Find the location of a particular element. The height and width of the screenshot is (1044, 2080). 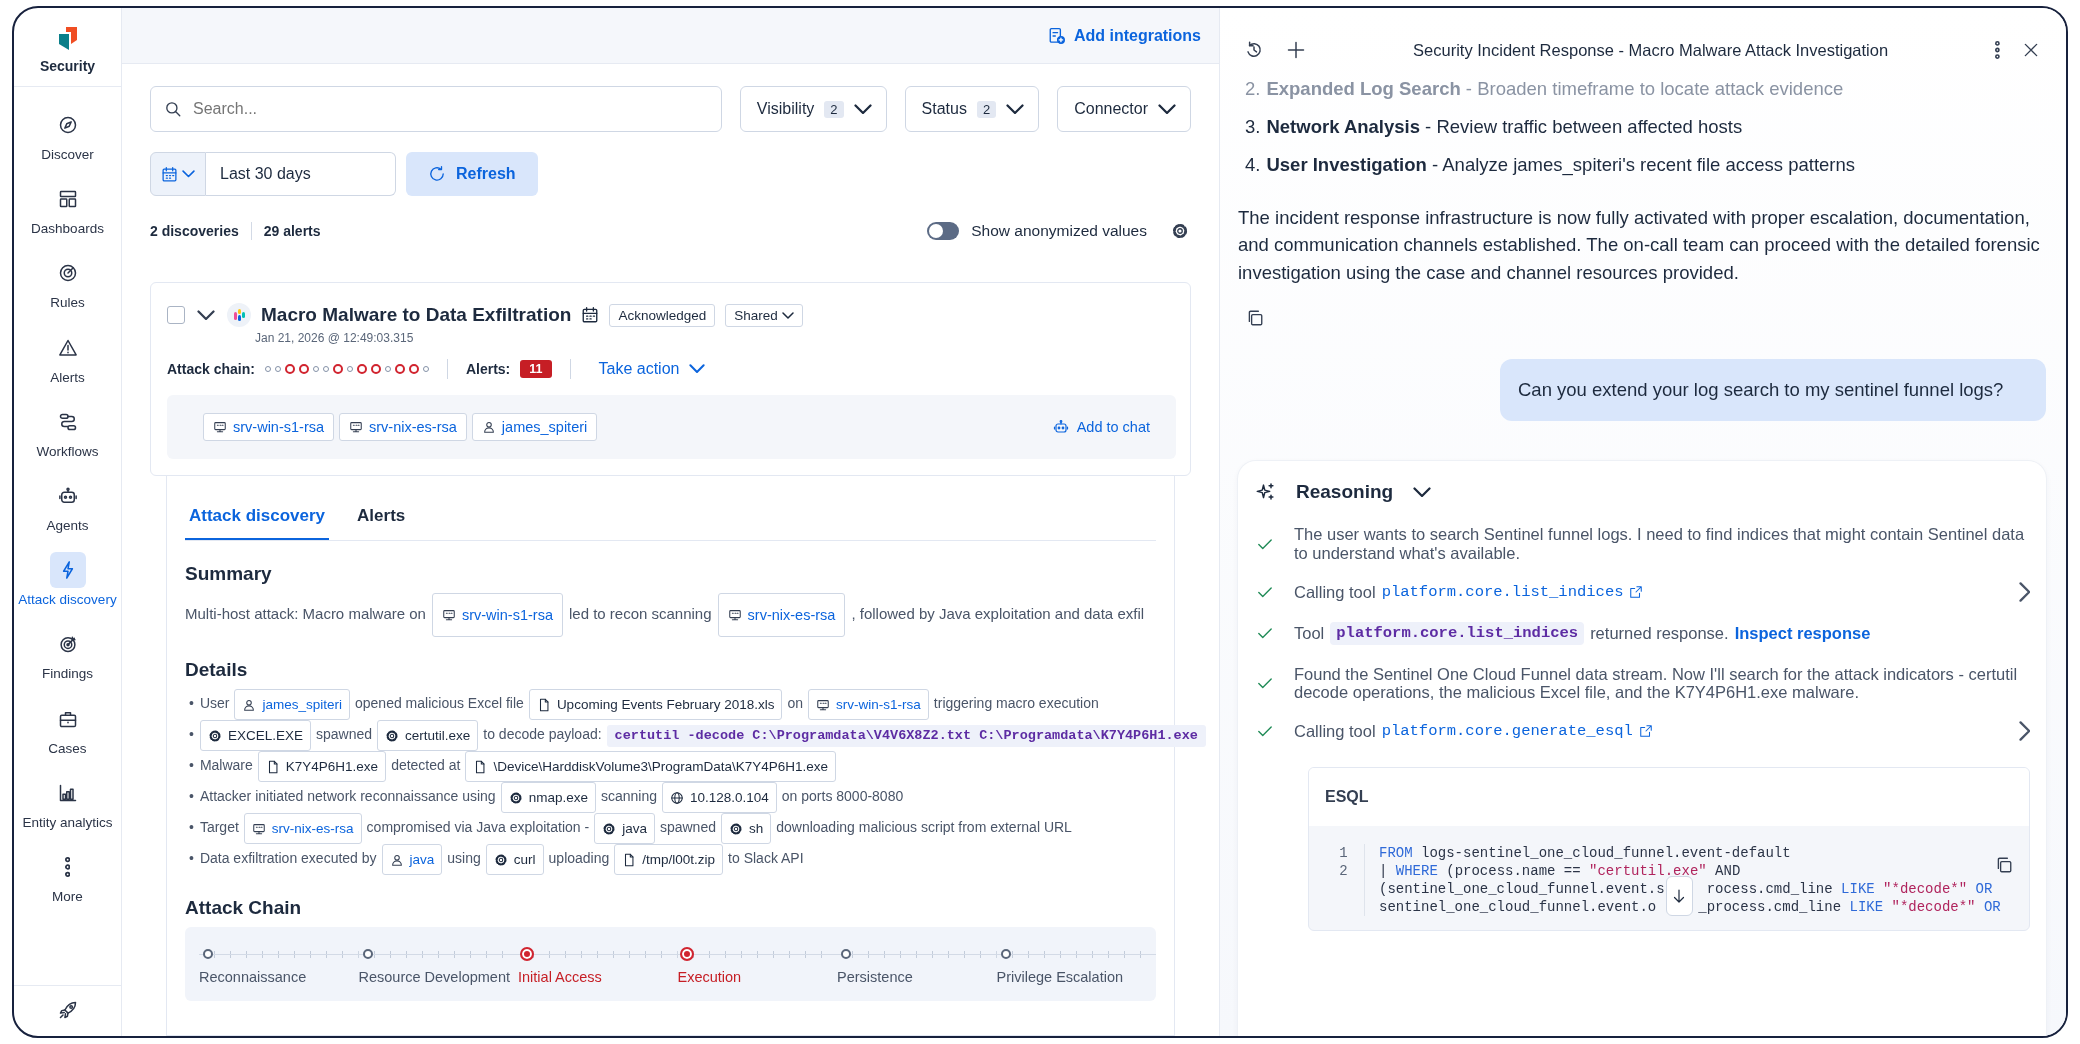

tactic-label: Execution is located at coordinates (710, 977).